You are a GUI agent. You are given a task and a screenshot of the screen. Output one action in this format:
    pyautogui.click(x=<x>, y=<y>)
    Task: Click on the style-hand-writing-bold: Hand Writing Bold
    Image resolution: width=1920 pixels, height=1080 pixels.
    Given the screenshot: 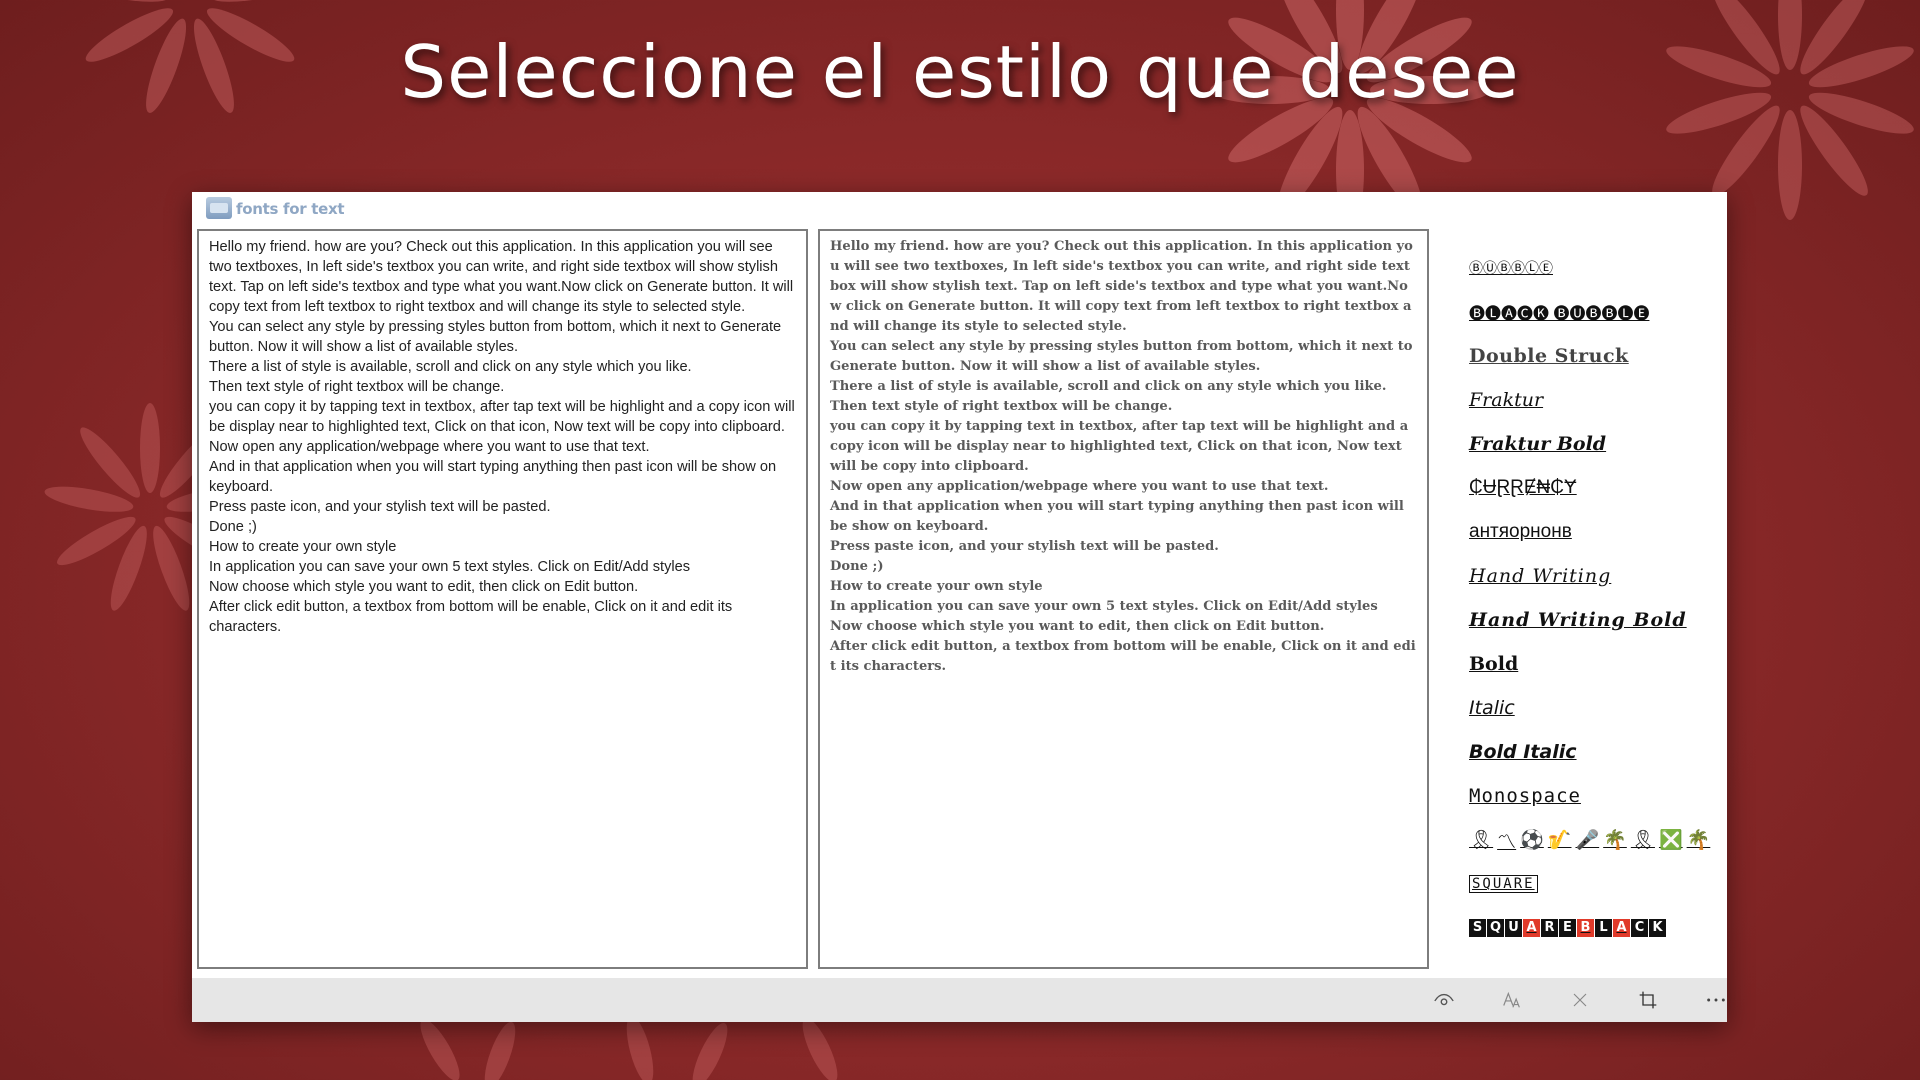 What is the action you would take?
    pyautogui.click(x=1594, y=620)
    